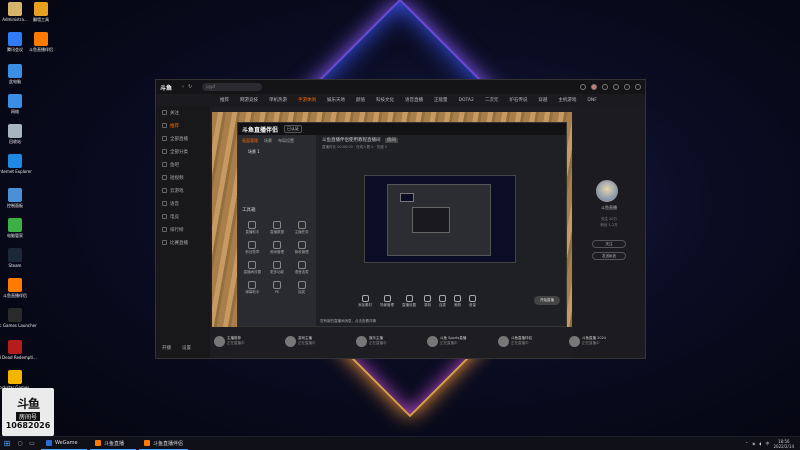 This screenshot has height=450, width=800. What do you see at coordinates (385, 100) in the screenshot?
I see `nav-item: 科技文化` at bounding box center [385, 100].